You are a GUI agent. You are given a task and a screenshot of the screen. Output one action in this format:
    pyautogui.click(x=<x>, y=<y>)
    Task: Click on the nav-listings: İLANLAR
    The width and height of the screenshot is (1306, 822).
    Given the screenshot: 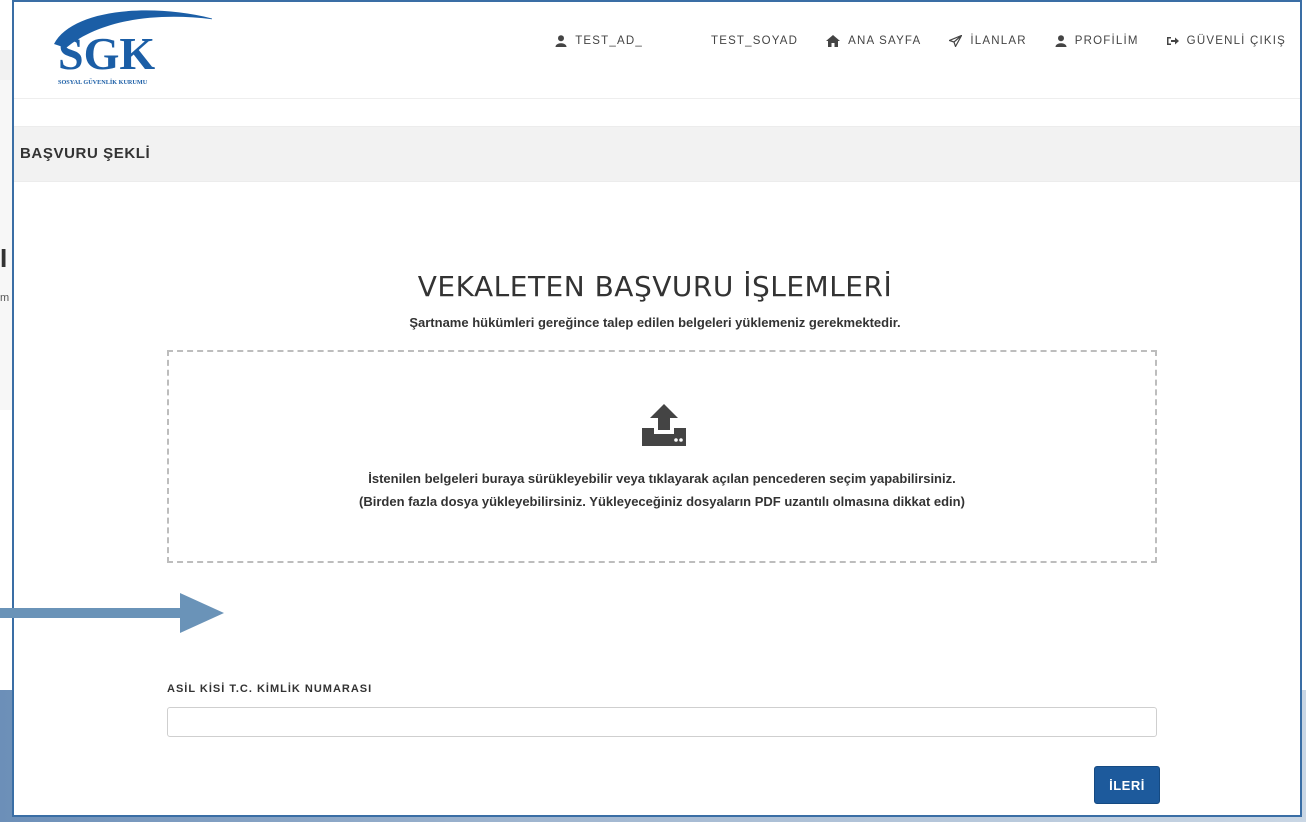 What is the action you would take?
    pyautogui.click(x=987, y=41)
    